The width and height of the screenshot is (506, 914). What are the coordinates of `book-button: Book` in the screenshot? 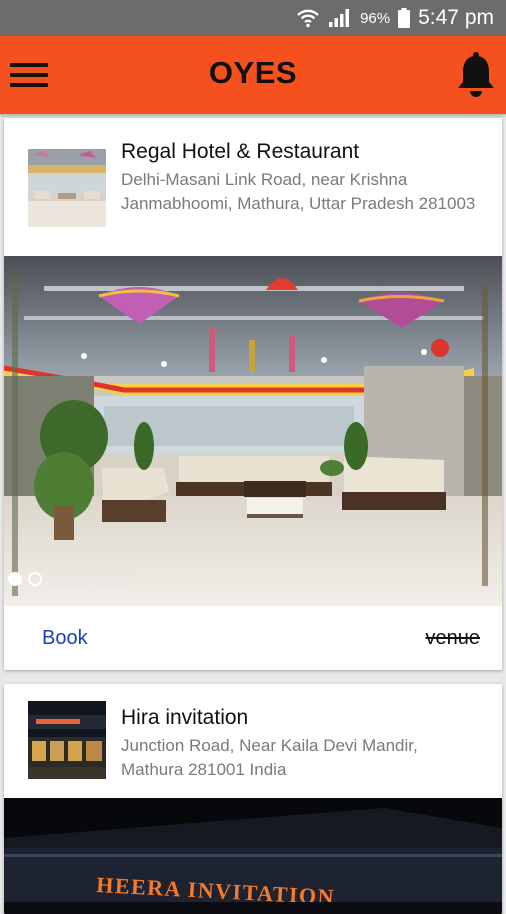 It's located at (65, 638).